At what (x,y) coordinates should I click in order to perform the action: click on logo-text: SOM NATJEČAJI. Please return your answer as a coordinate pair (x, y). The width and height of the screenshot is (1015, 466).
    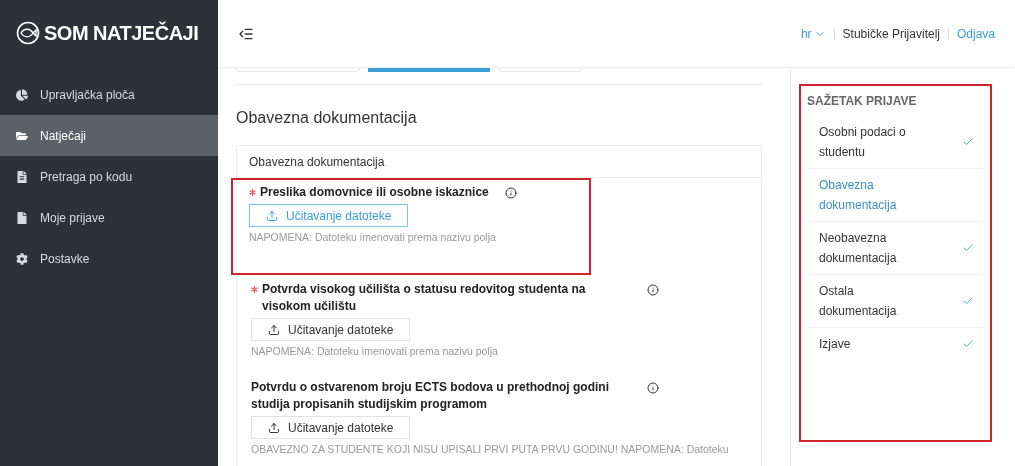
    Looking at the image, I should click on (121, 33).